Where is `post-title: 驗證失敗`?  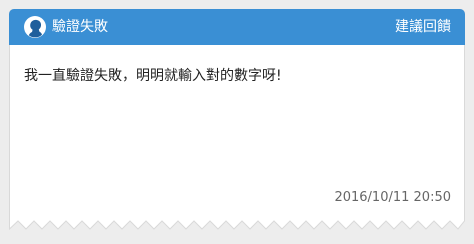
post-title: 驗證失敗 is located at coordinates (80, 27).